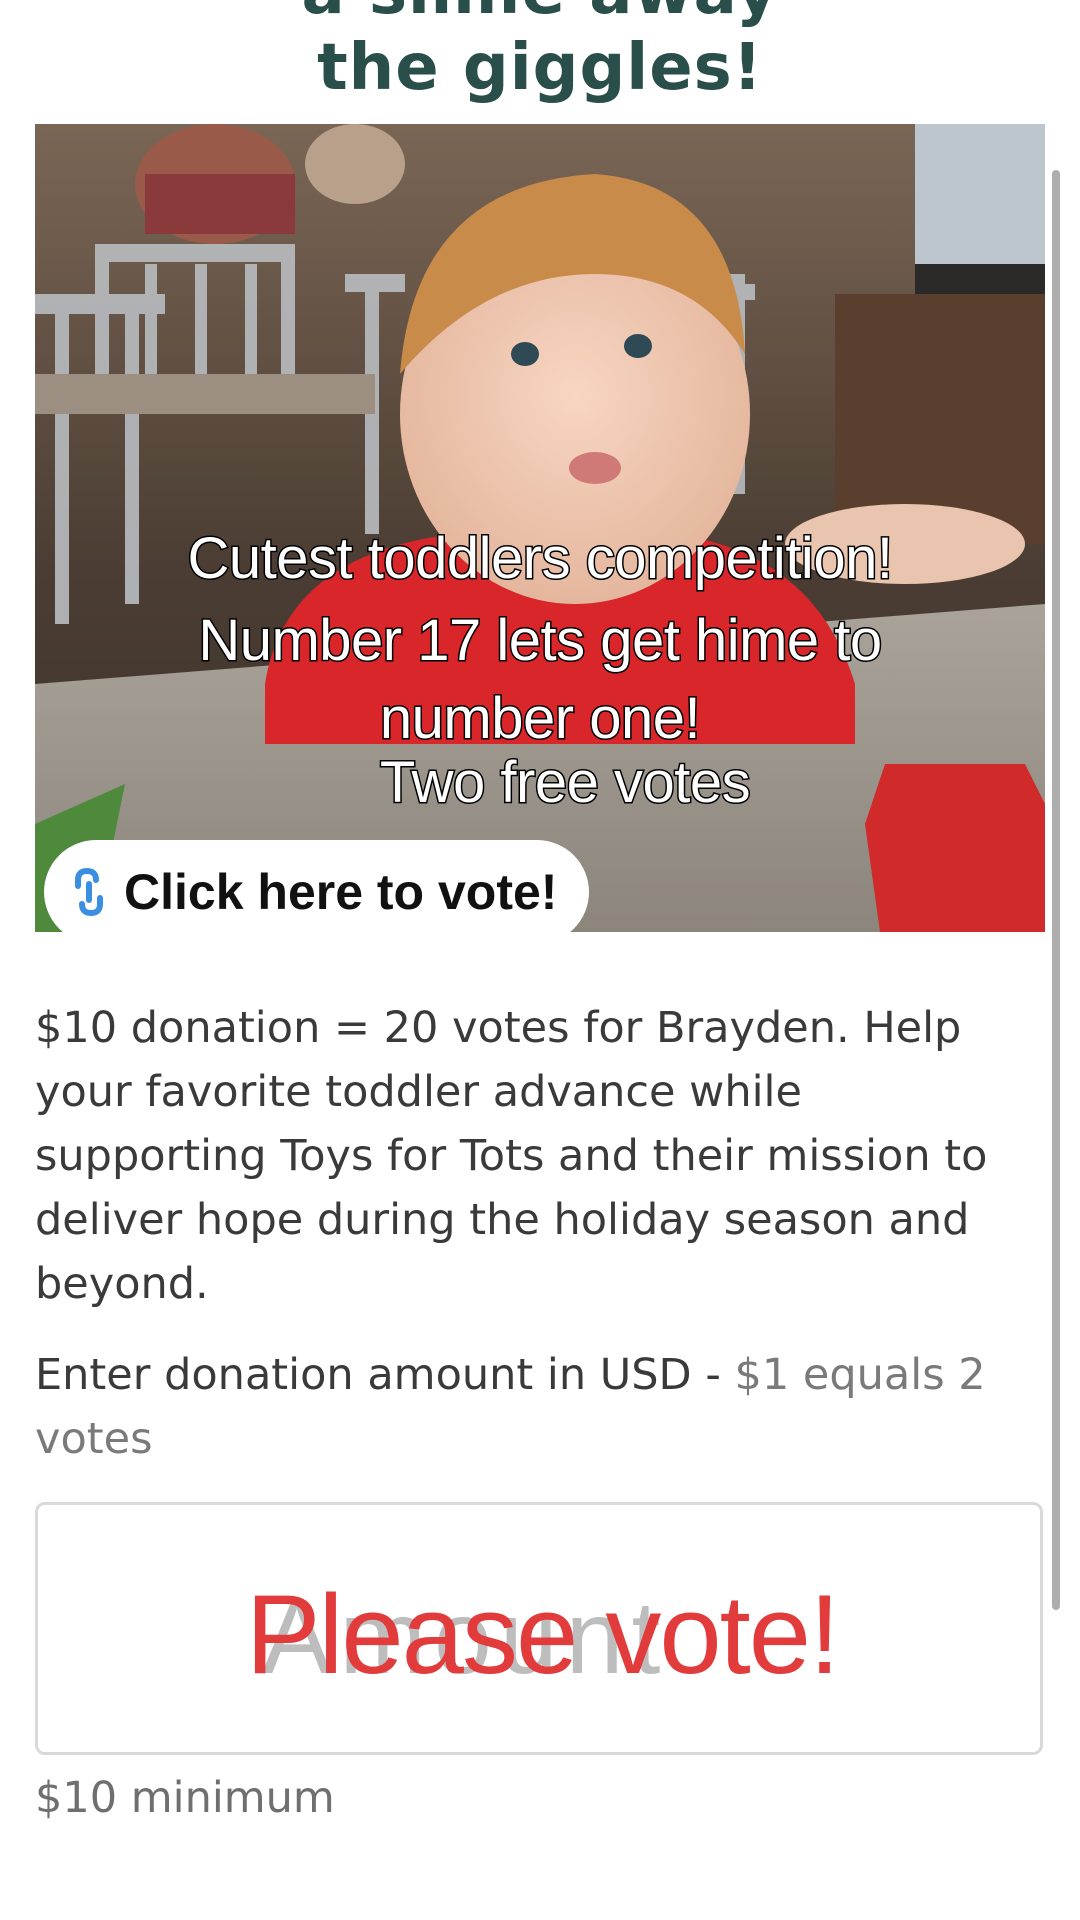 The image size is (1080, 1920). What do you see at coordinates (385, 1375) in the screenshot?
I see `amount-label-main: Enter donation amount in USD -` at bounding box center [385, 1375].